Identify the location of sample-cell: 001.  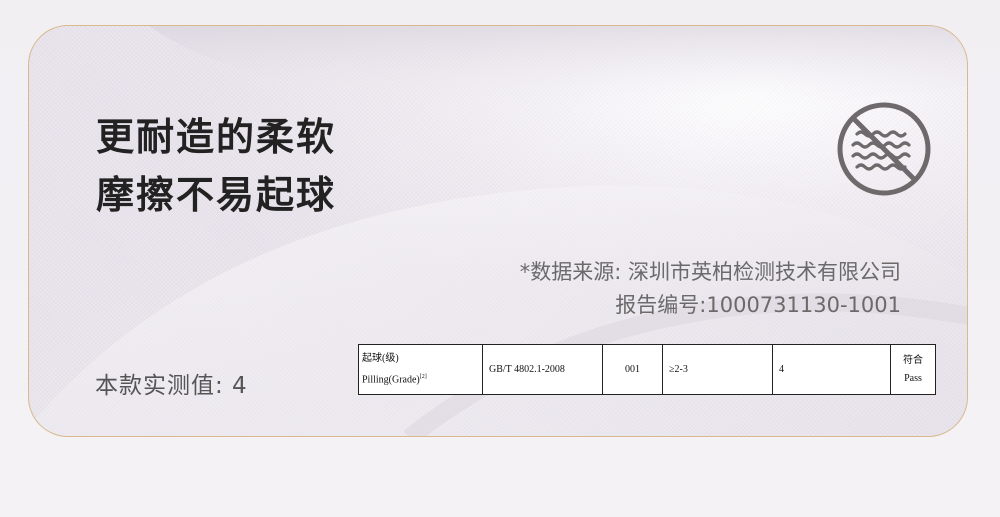
(632, 369).